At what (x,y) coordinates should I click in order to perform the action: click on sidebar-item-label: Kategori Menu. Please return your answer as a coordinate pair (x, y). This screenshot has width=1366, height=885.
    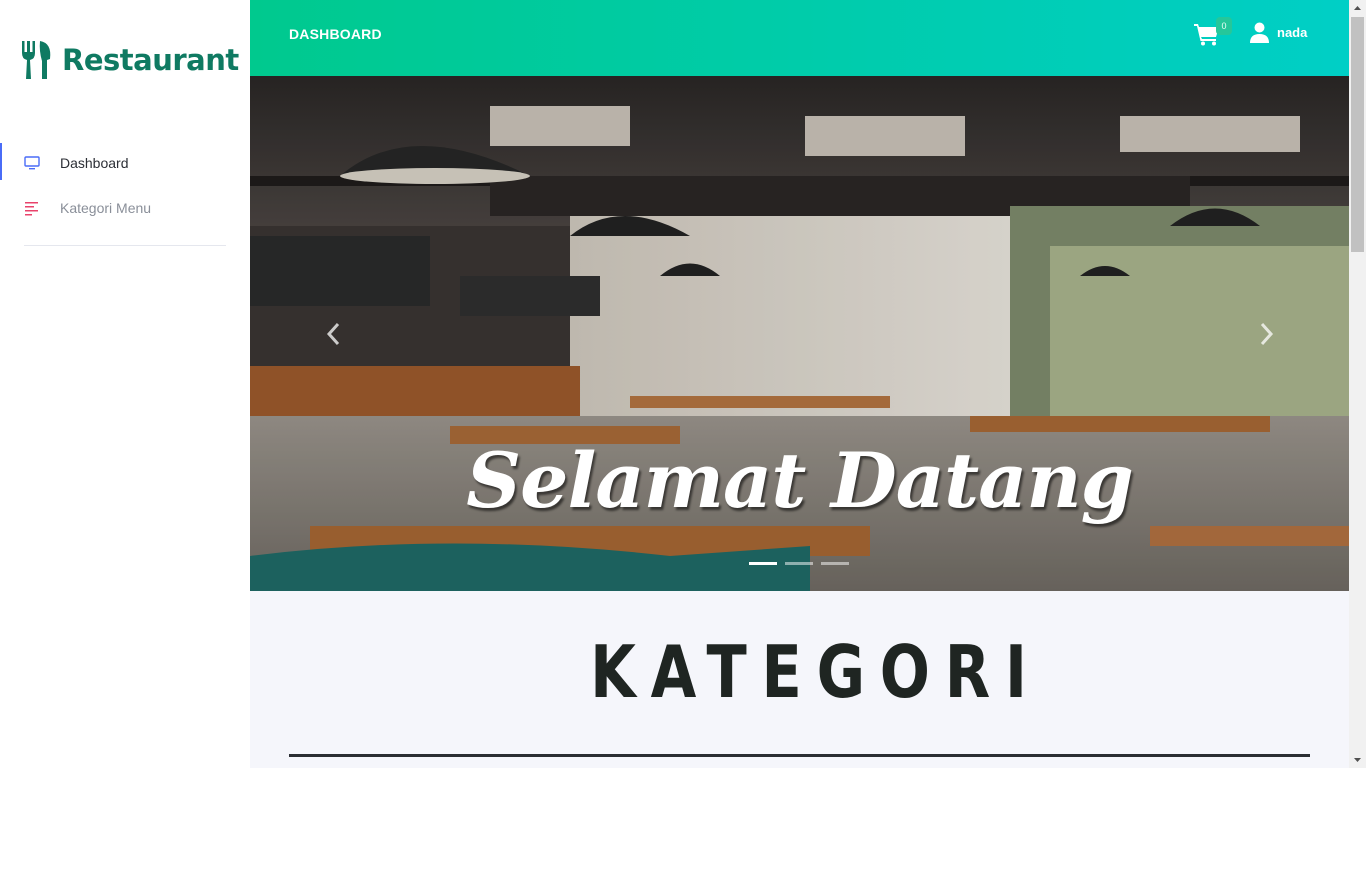
    Looking at the image, I should click on (106, 207).